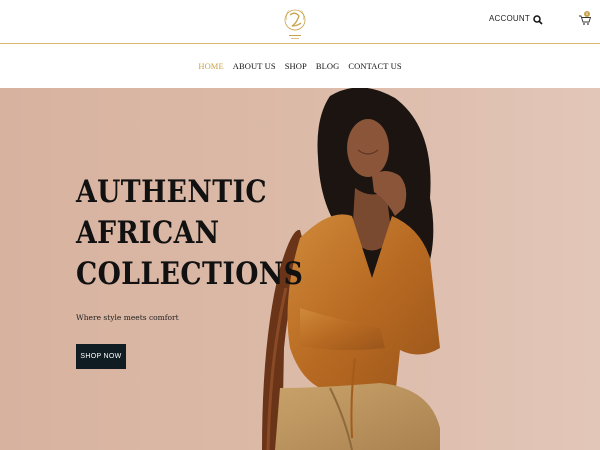 The height and width of the screenshot is (450, 600). Describe the element at coordinates (328, 66) in the screenshot. I see `nav-item-blog: BLOG` at that location.